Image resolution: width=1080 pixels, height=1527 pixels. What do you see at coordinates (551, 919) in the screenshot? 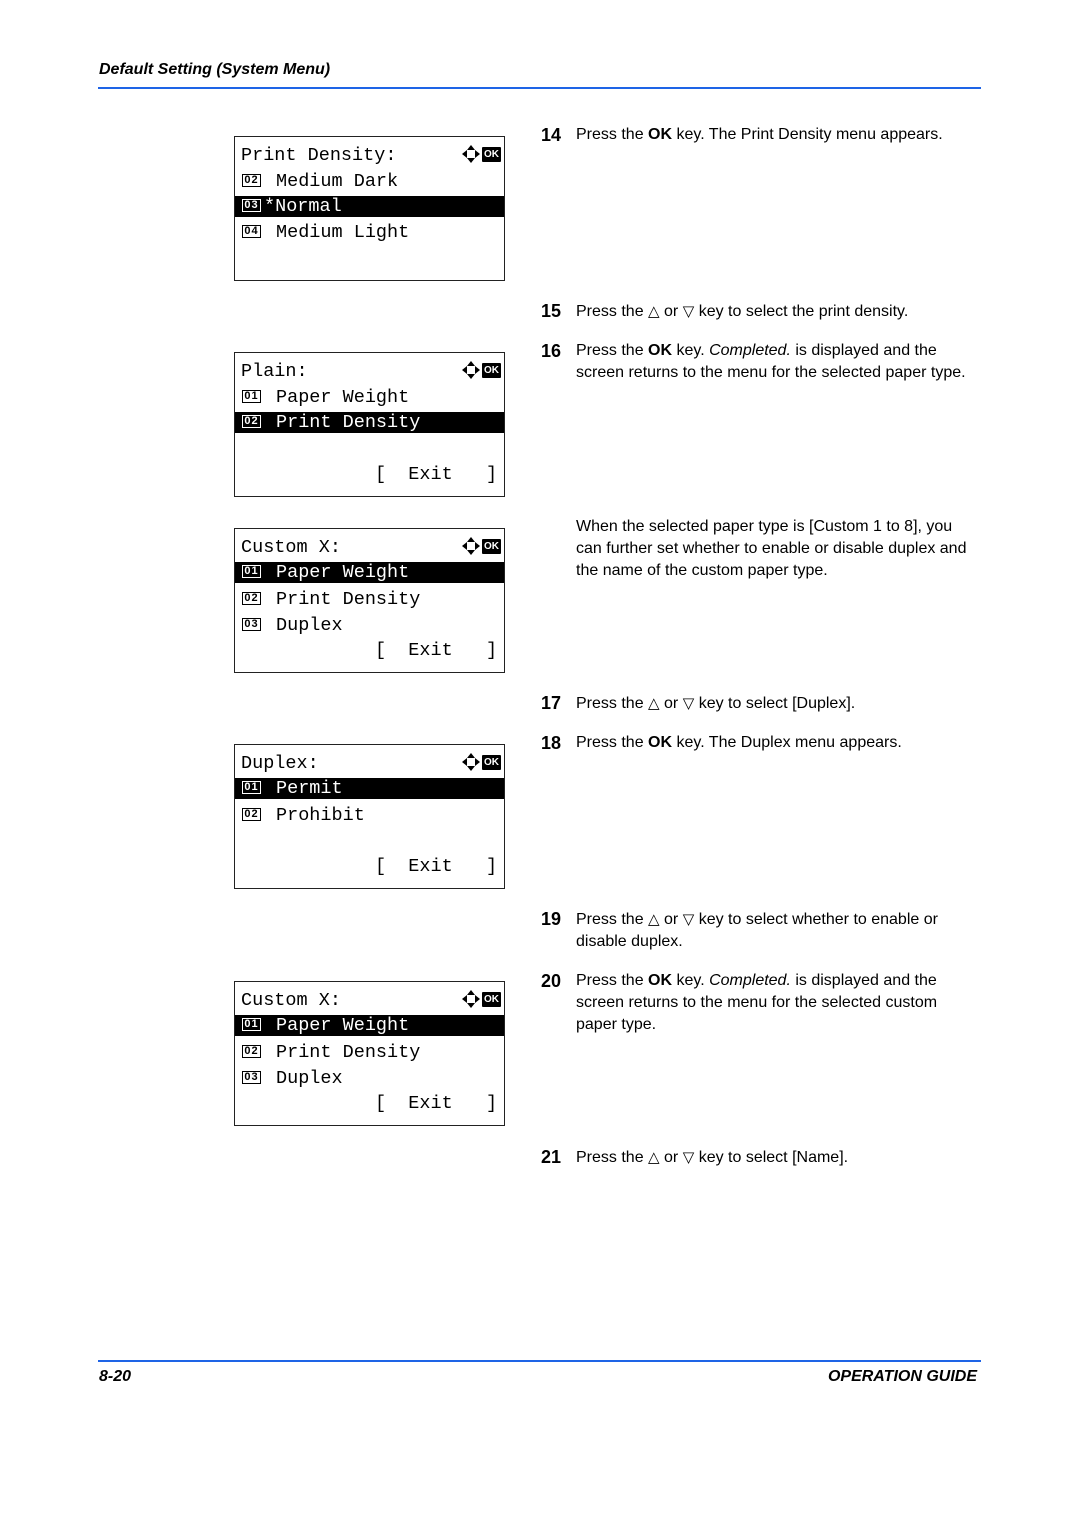
I see `step-number: 19` at bounding box center [551, 919].